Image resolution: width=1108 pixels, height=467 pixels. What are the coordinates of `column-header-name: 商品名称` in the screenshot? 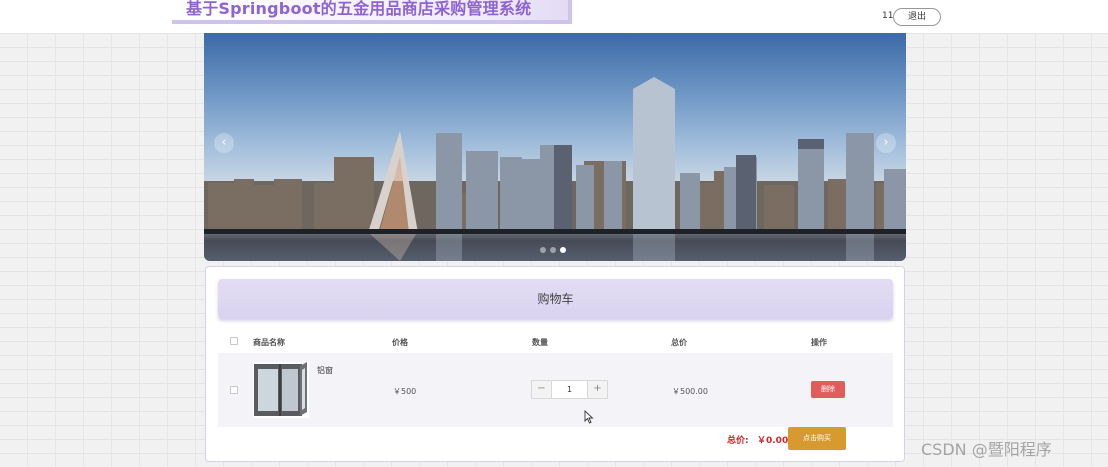 It's located at (269, 342).